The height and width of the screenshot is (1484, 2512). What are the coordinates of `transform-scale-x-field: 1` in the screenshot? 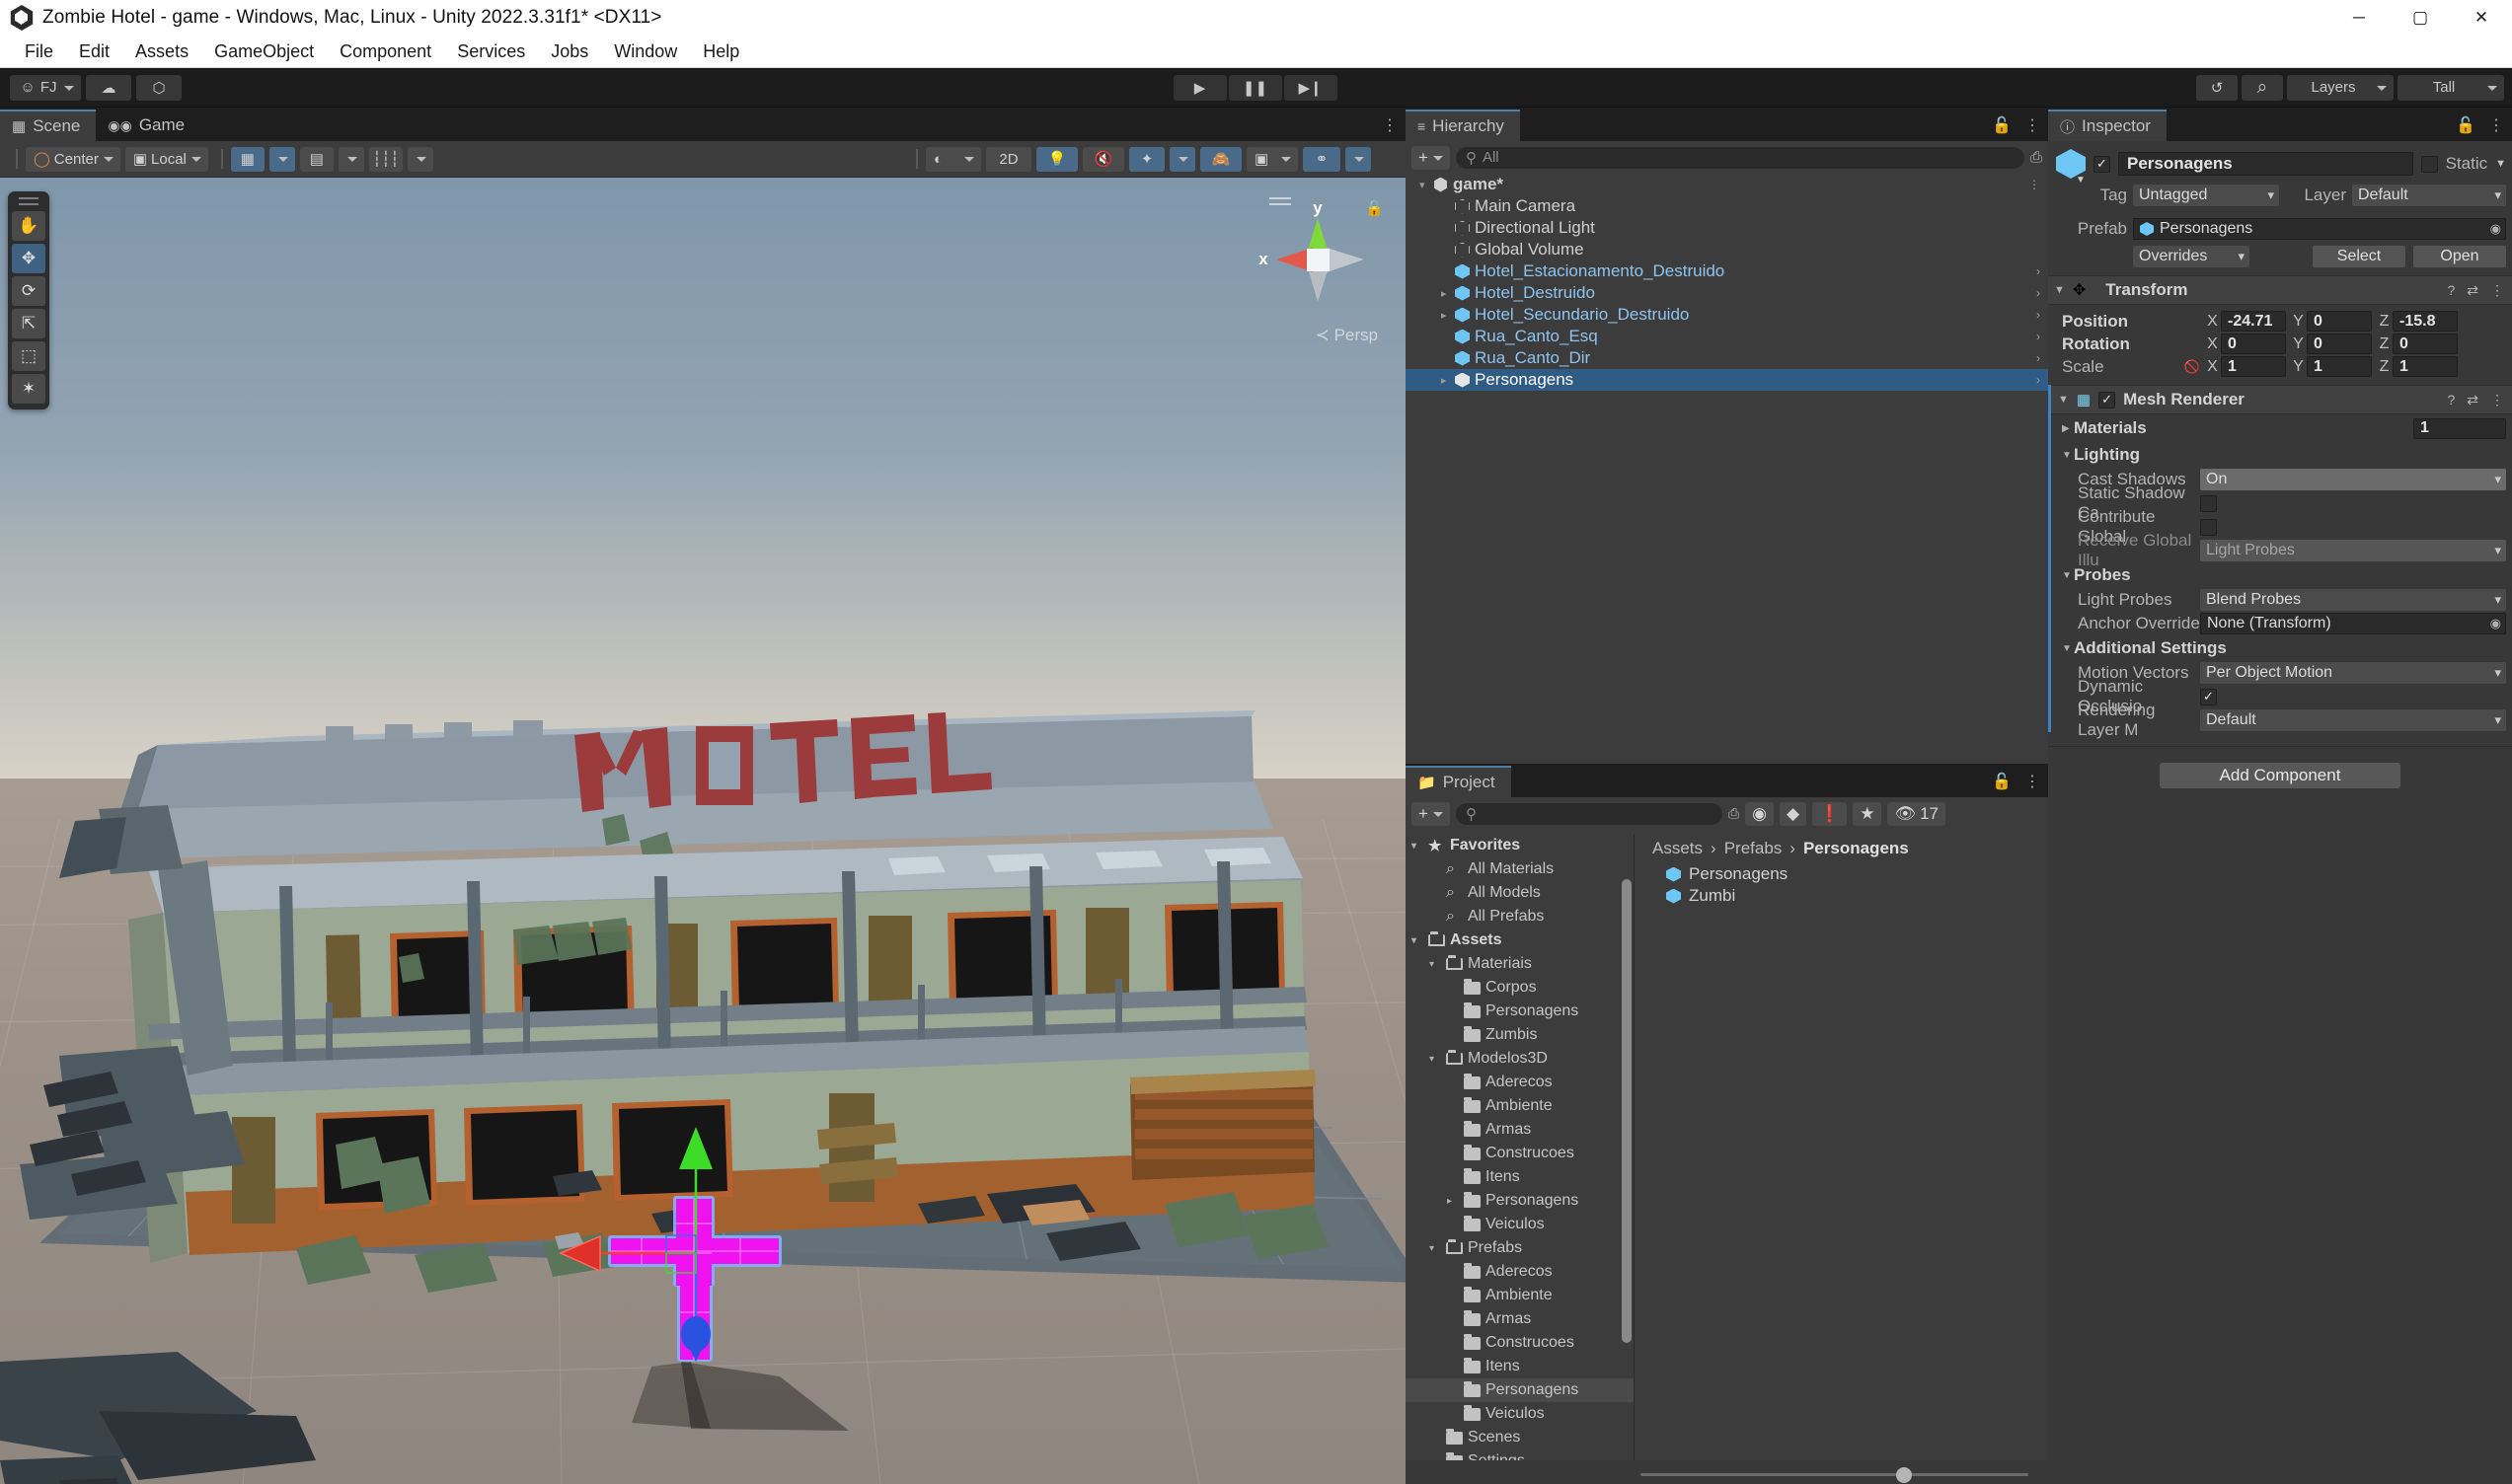 It's located at (2253, 366).